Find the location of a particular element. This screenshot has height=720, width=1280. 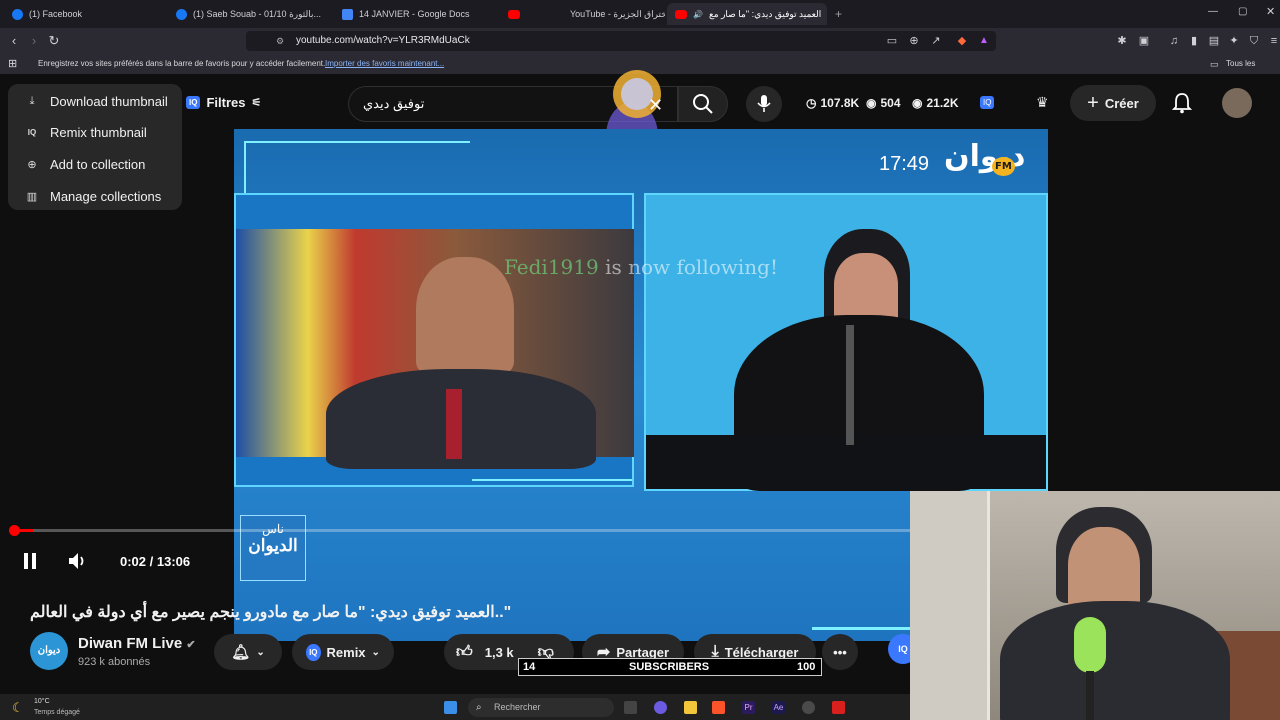

tab-facebook: (1) Facebook is located at coordinates (84, 14).